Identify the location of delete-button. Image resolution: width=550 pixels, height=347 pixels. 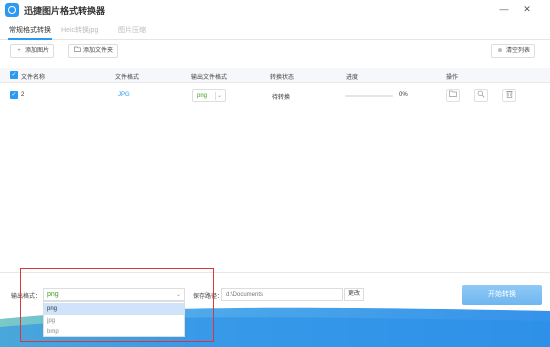
(509, 95).